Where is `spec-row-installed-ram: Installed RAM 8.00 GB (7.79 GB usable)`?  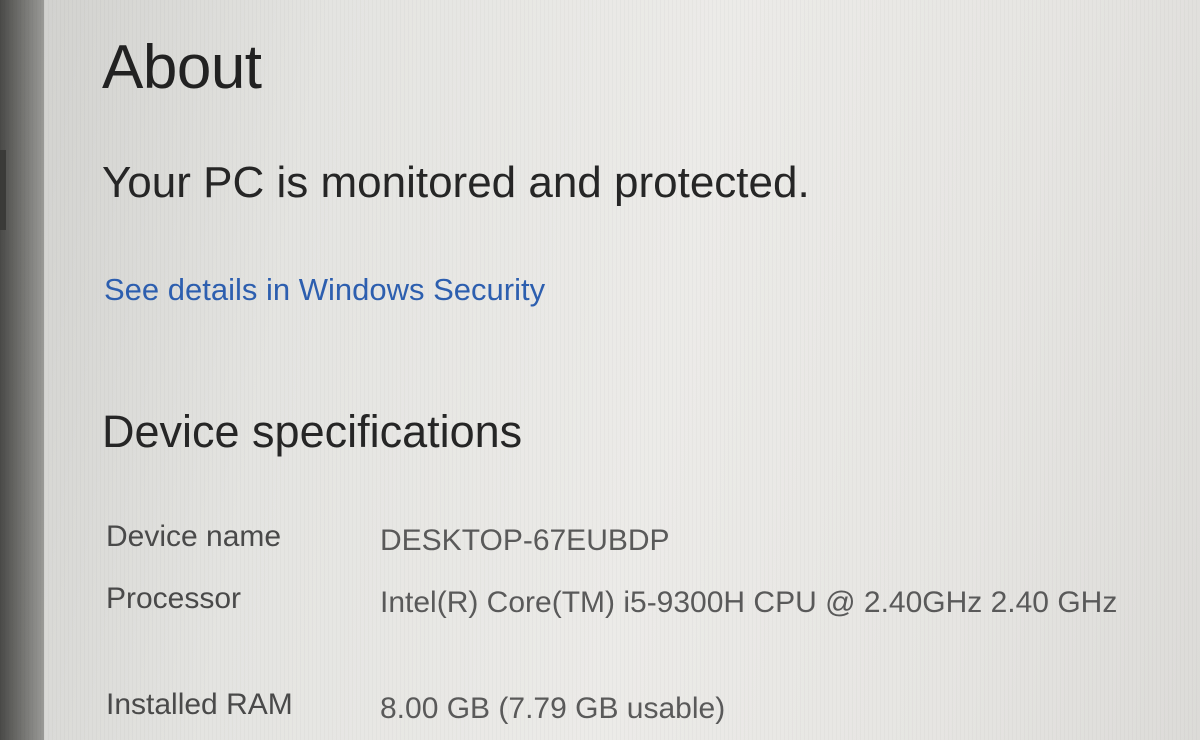
spec-row-installed-ram: Installed RAM 8.00 GB (7.79 GB usable) is located at coordinates (646, 709).